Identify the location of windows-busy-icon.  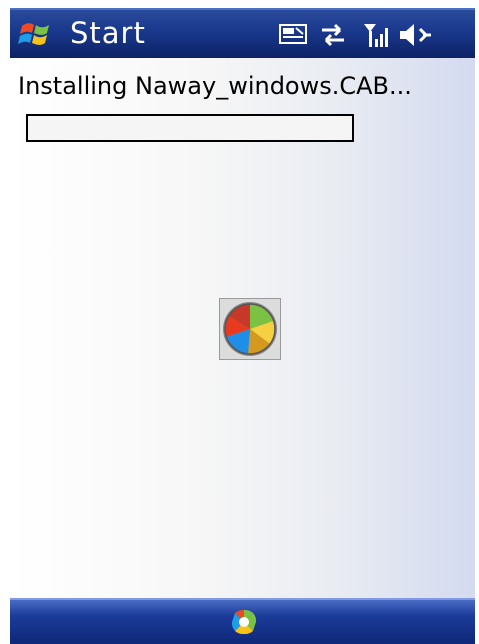
(250, 329).